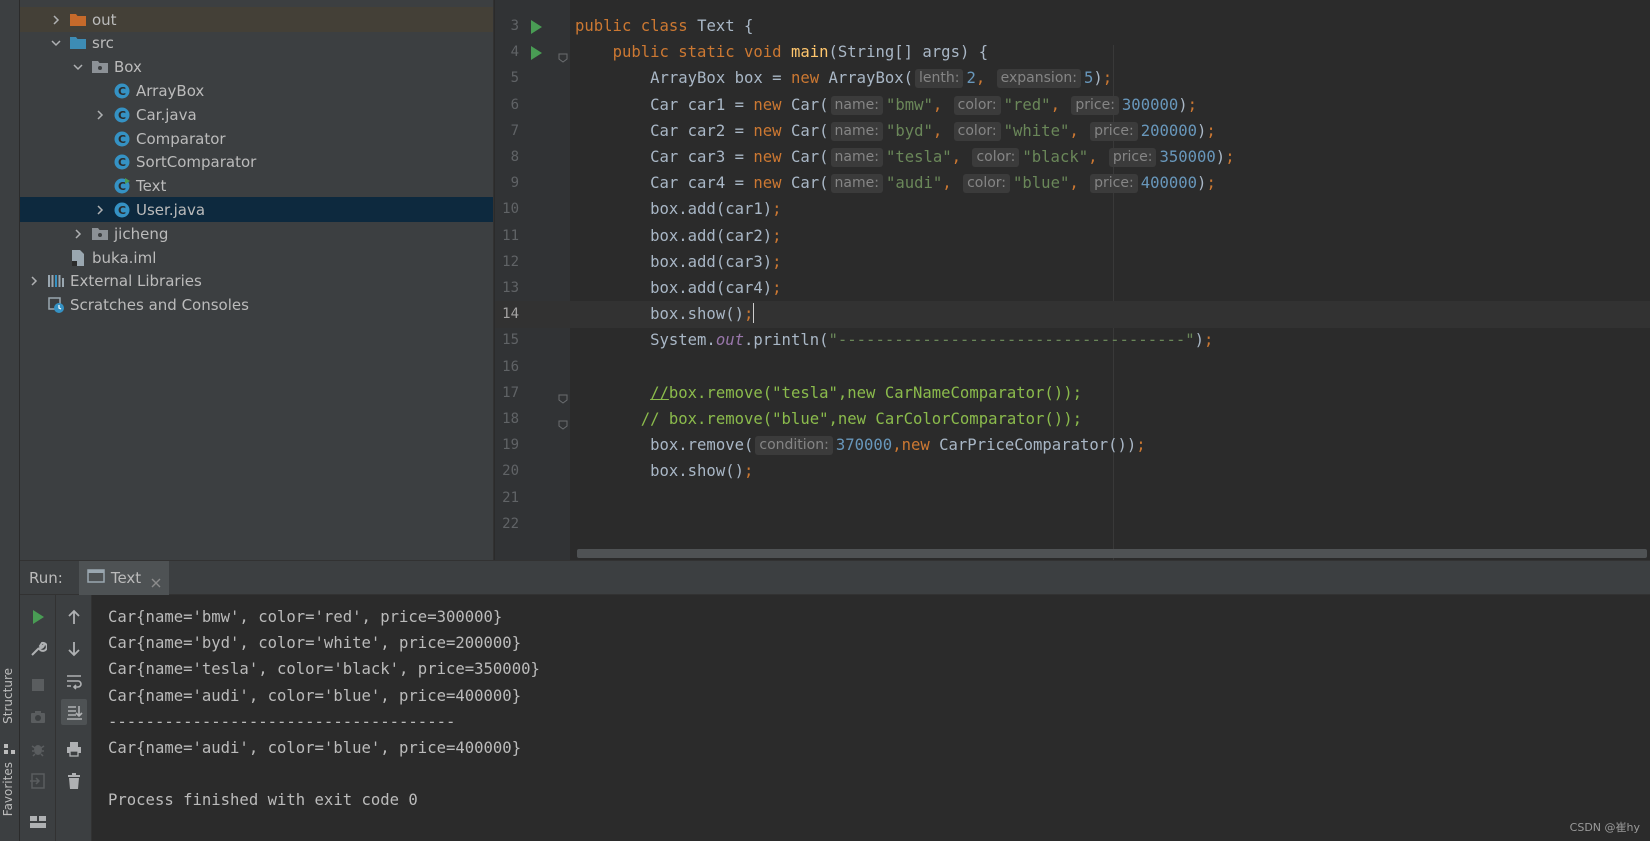 Image resolution: width=1650 pixels, height=841 pixels. I want to click on camera-icon, so click(38, 717).